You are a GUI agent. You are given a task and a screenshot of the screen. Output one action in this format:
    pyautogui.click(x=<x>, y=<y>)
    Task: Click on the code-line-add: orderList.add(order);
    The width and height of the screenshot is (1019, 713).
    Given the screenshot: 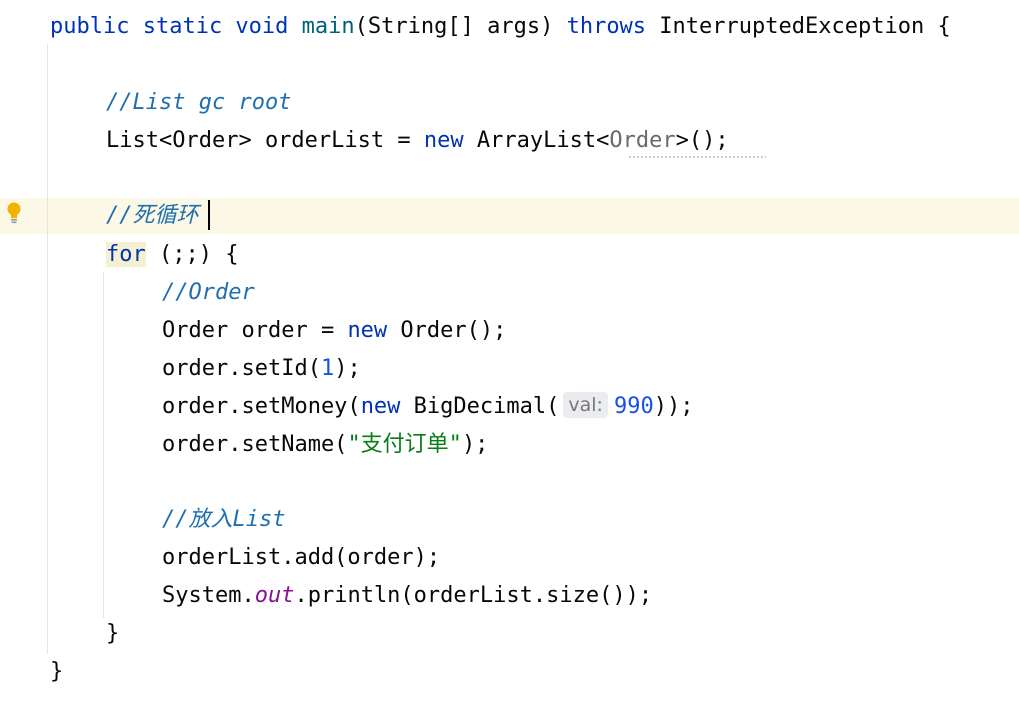 What is the action you would take?
    pyautogui.click(x=301, y=558)
    